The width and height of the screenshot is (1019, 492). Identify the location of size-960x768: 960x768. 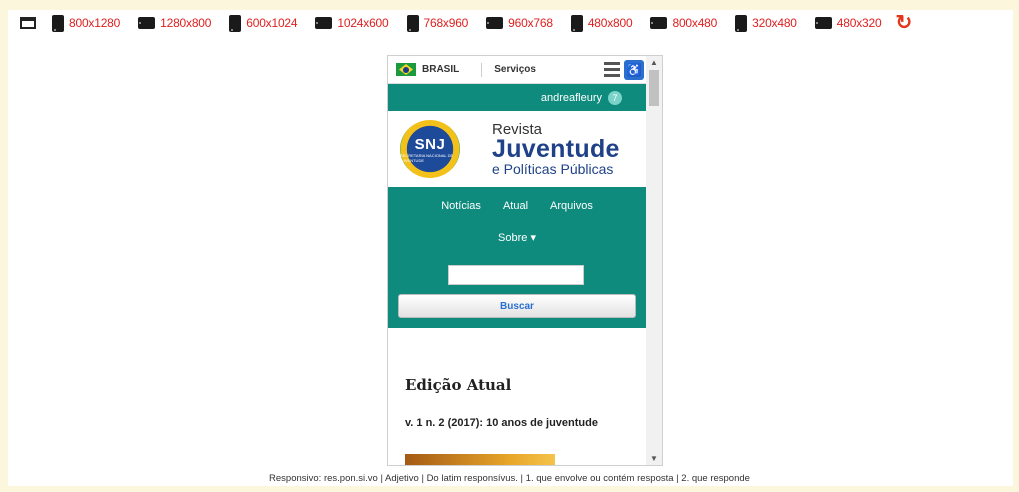
(519, 23).